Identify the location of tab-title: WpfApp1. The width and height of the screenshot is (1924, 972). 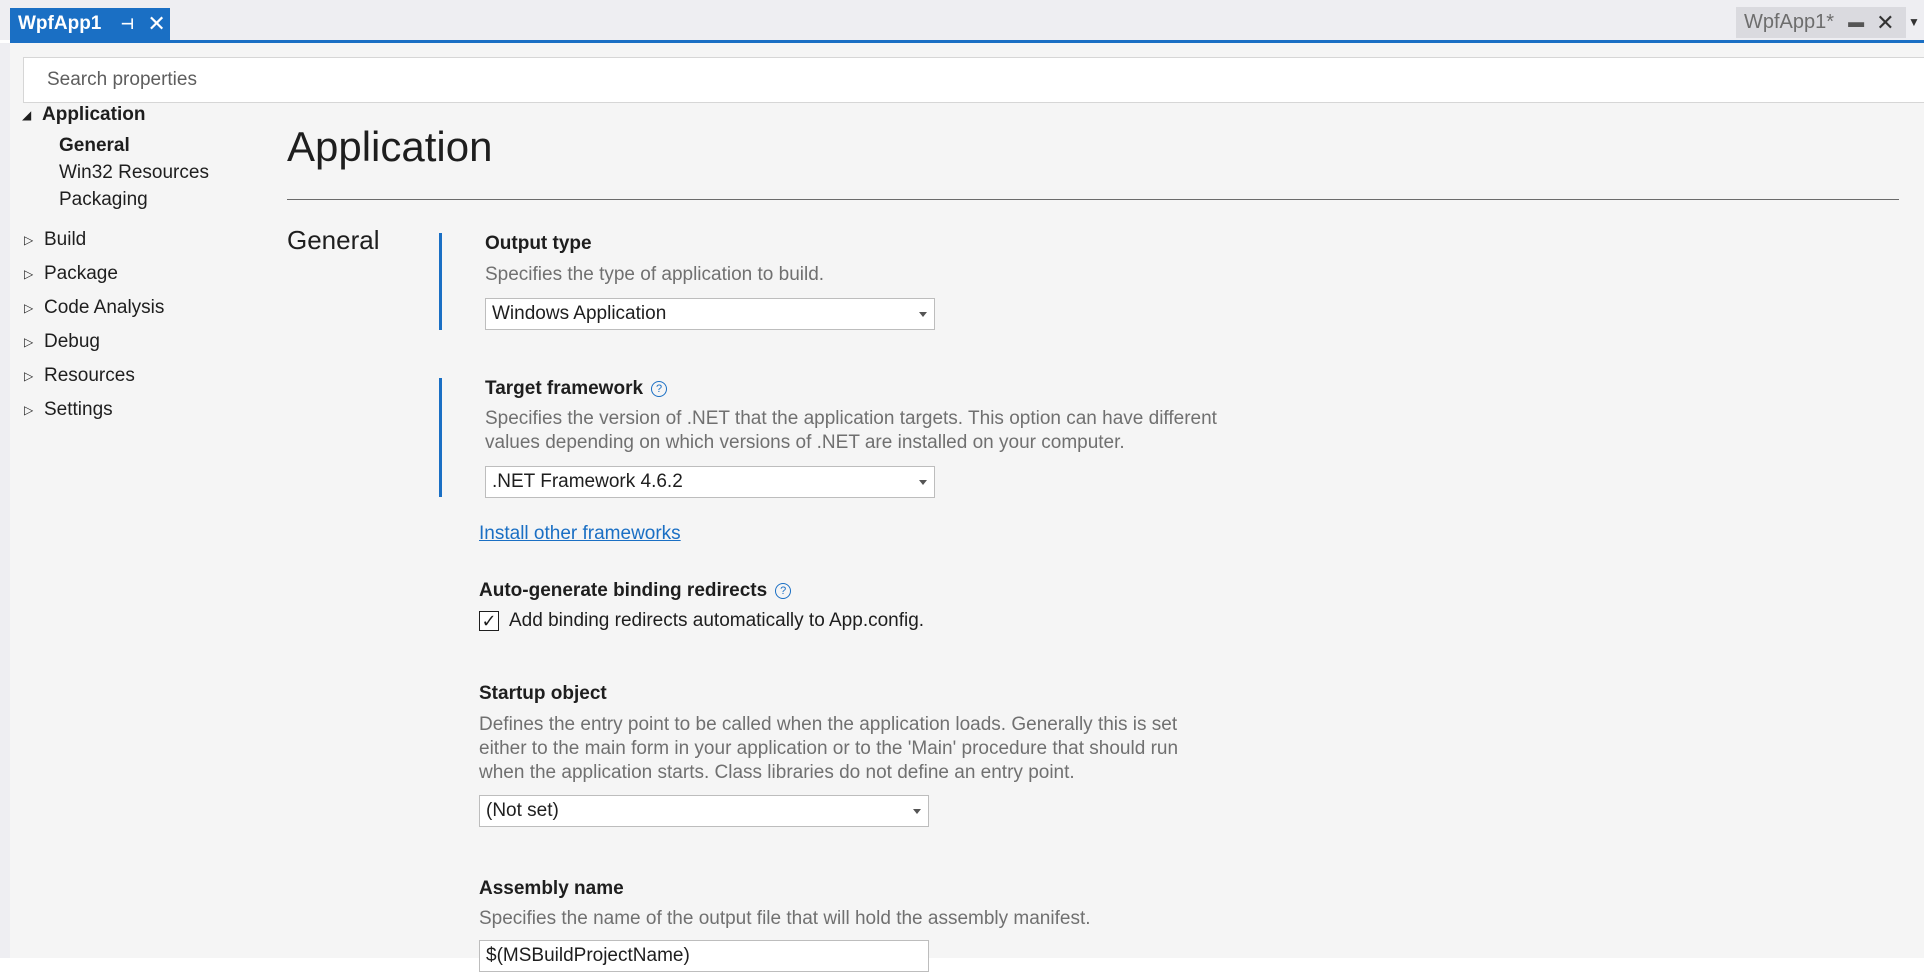
(60, 23).